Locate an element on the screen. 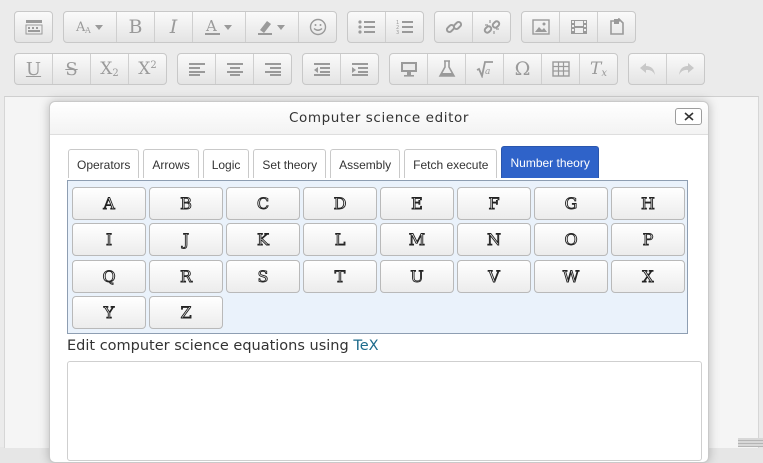  tab-arrows: Arrows is located at coordinates (171, 163).